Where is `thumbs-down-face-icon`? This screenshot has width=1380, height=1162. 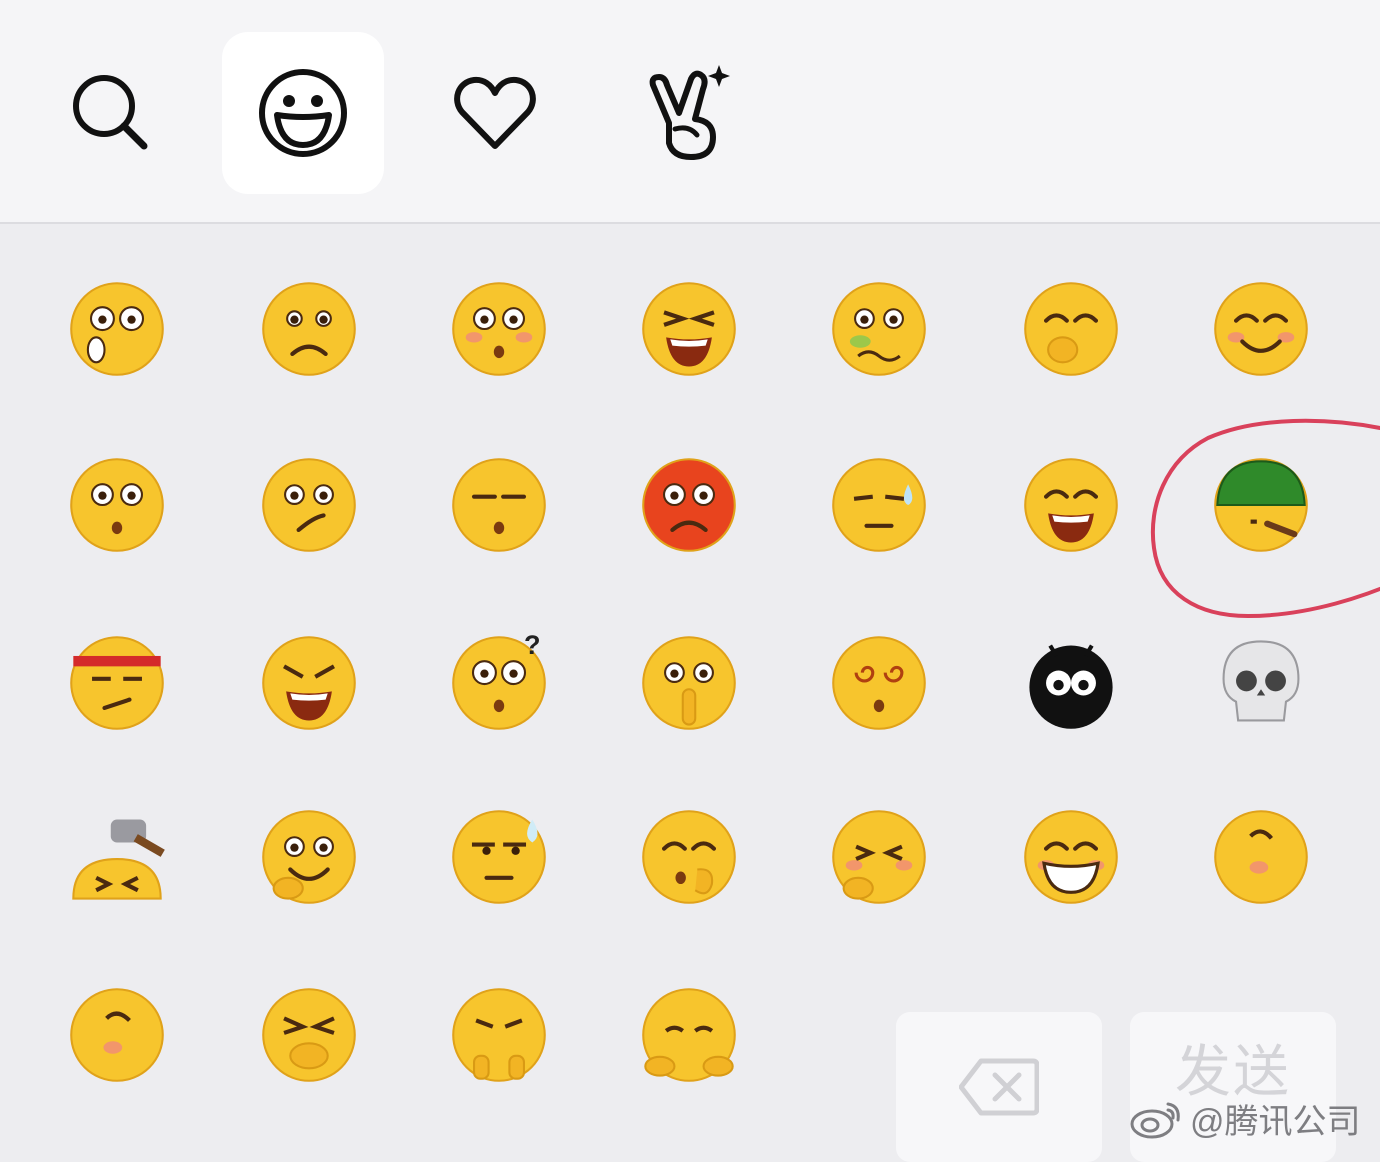 thumbs-down-face-icon is located at coordinates (499, 1035).